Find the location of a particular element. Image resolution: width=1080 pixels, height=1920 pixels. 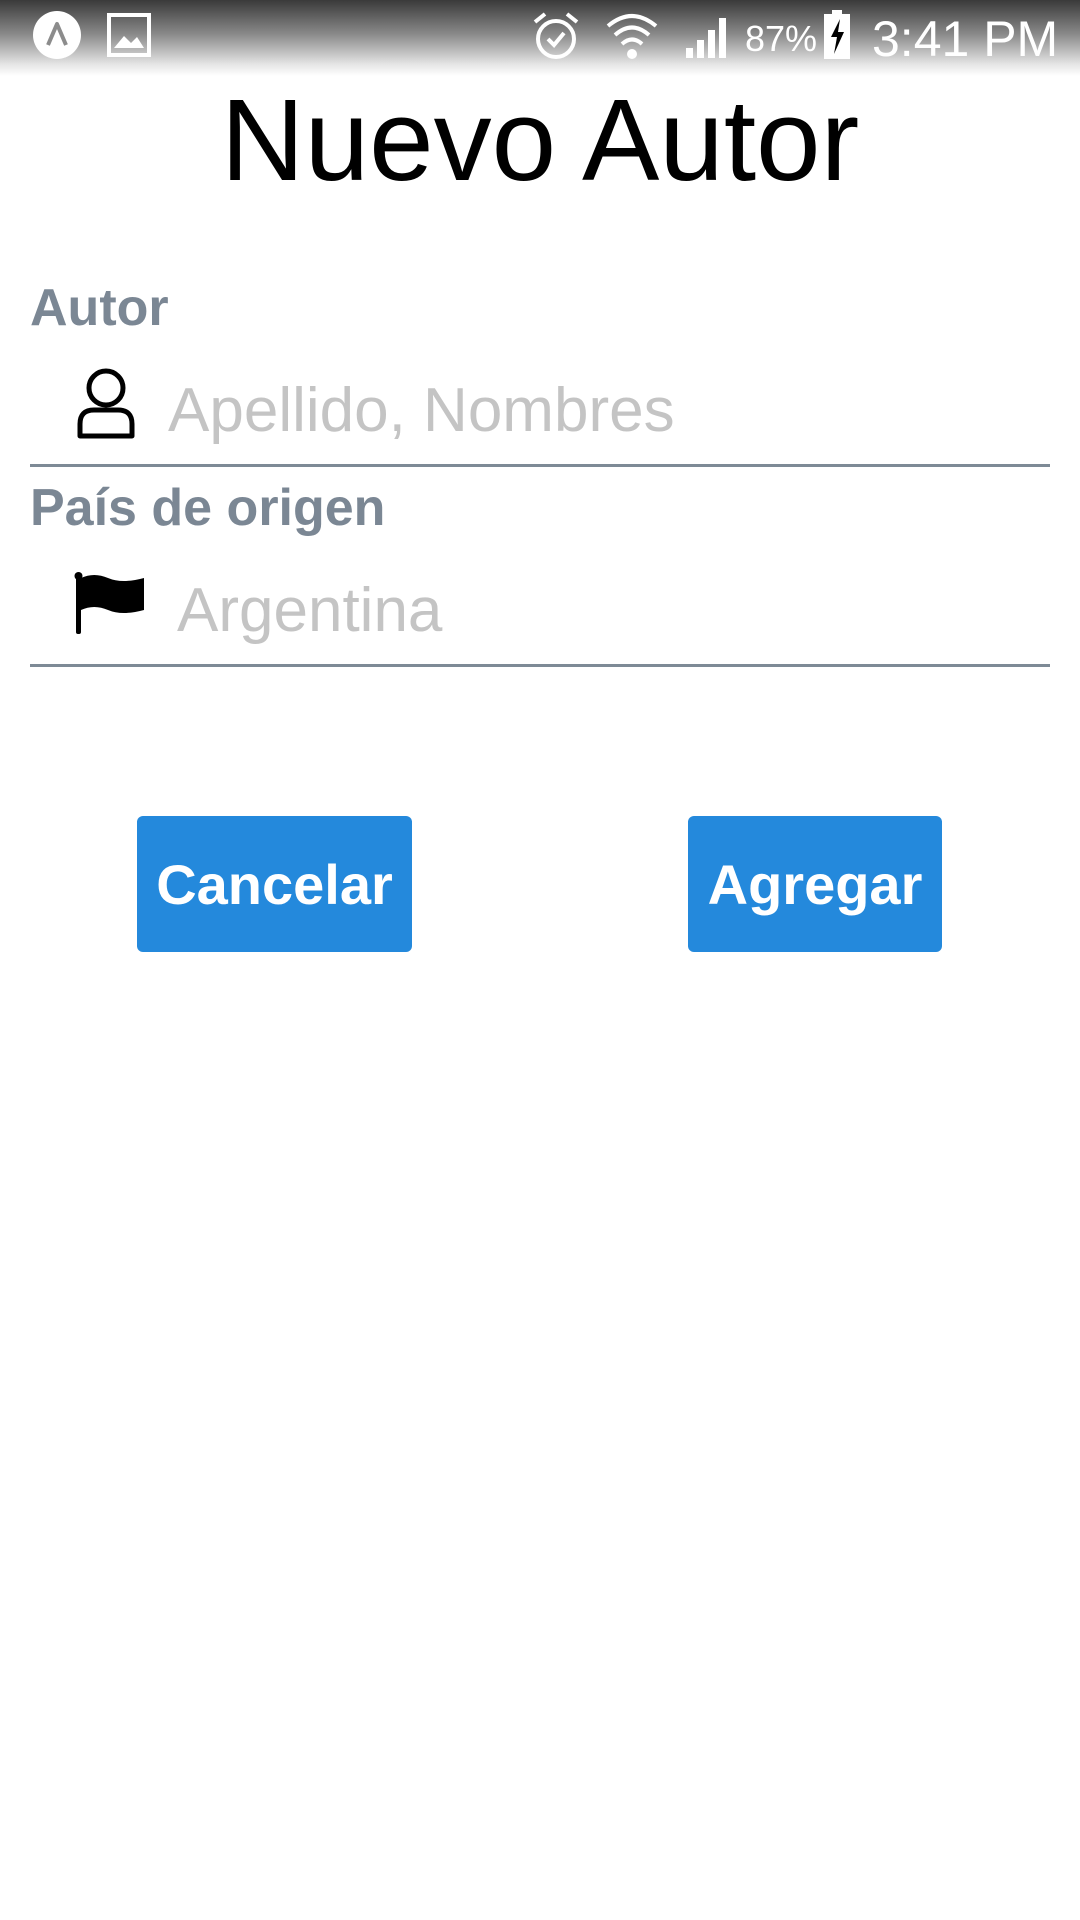

author-label: Autor is located at coordinates (99, 308).